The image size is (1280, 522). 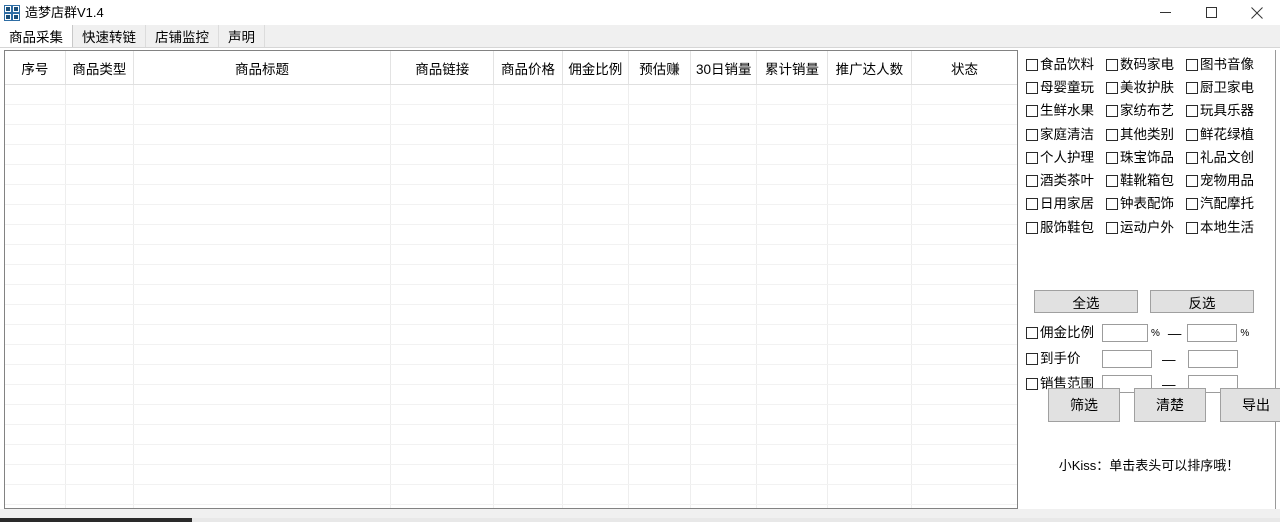 What do you see at coordinates (182, 36) in the screenshot?
I see `tab-2: 店铺监控` at bounding box center [182, 36].